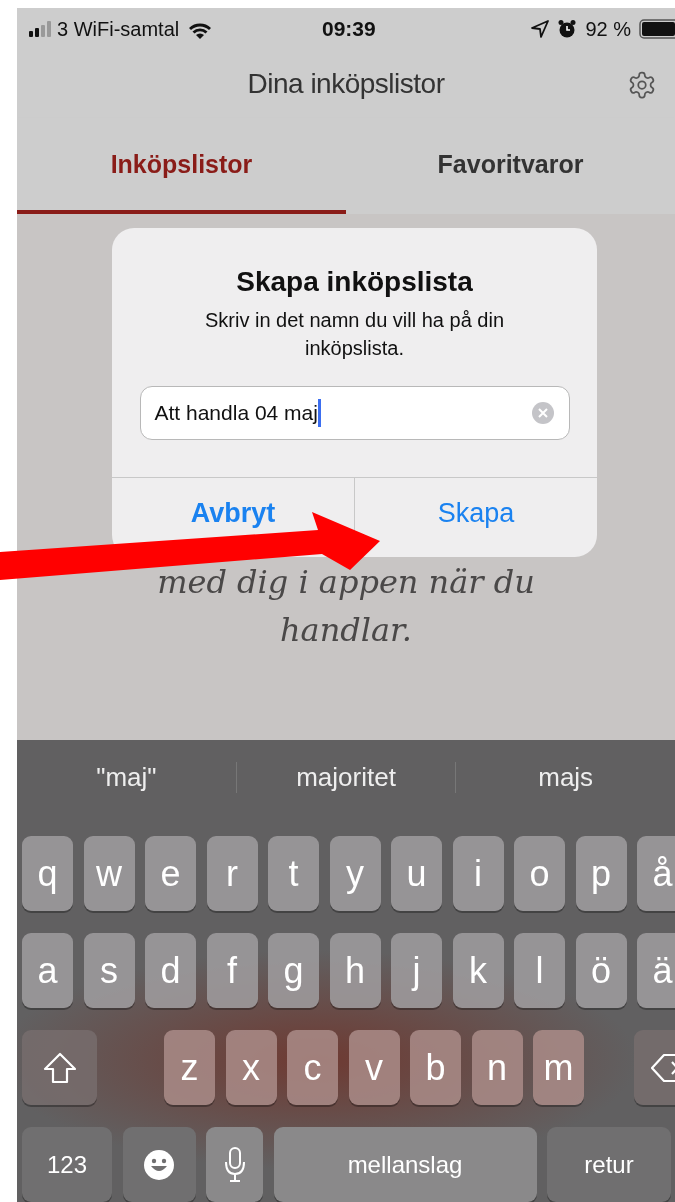  Describe the element at coordinates (109, 873) in the screenshot. I see `letter-key: w` at that location.